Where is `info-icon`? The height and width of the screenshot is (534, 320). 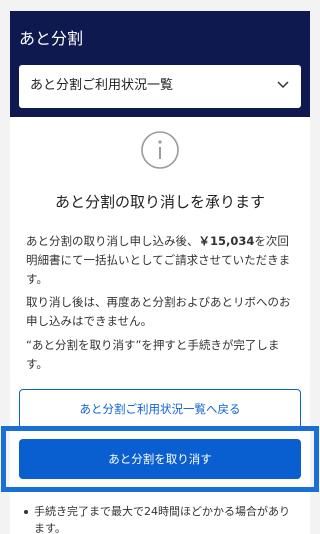 info-icon is located at coordinates (160, 150).